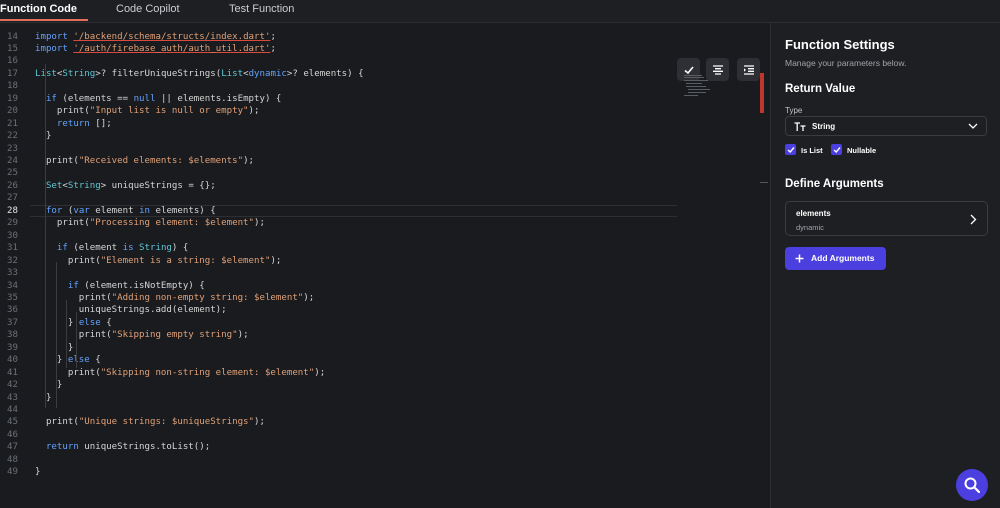 This screenshot has height=508, width=1000. What do you see at coordinates (261, 11) in the screenshot?
I see `tab-test-function: Test Function` at bounding box center [261, 11].